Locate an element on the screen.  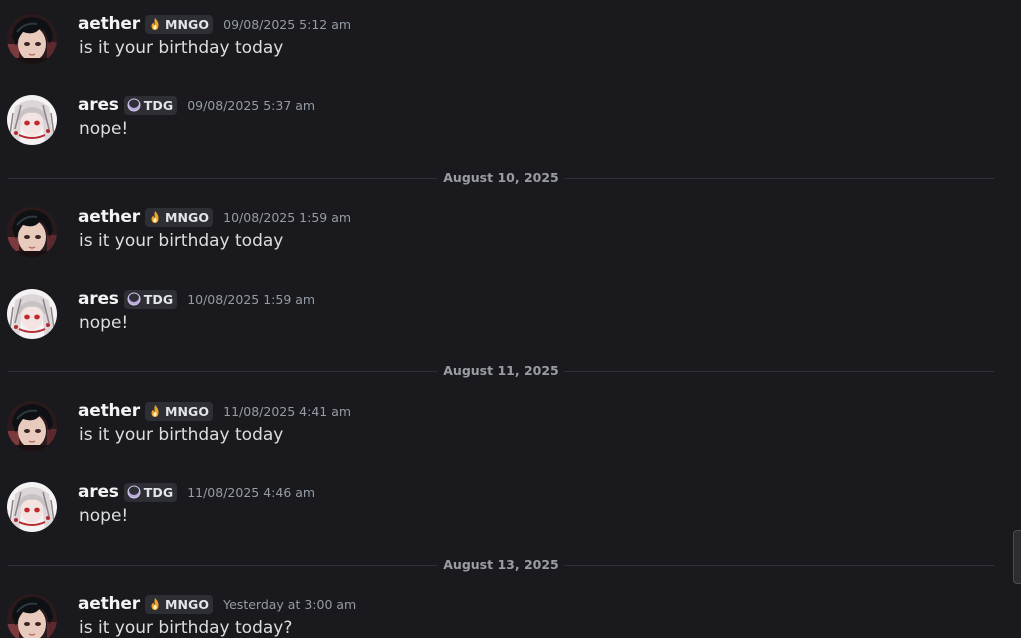
message-header: aether MNGO 09/08/2025 5:12 am is located at coordinates (214, 24).